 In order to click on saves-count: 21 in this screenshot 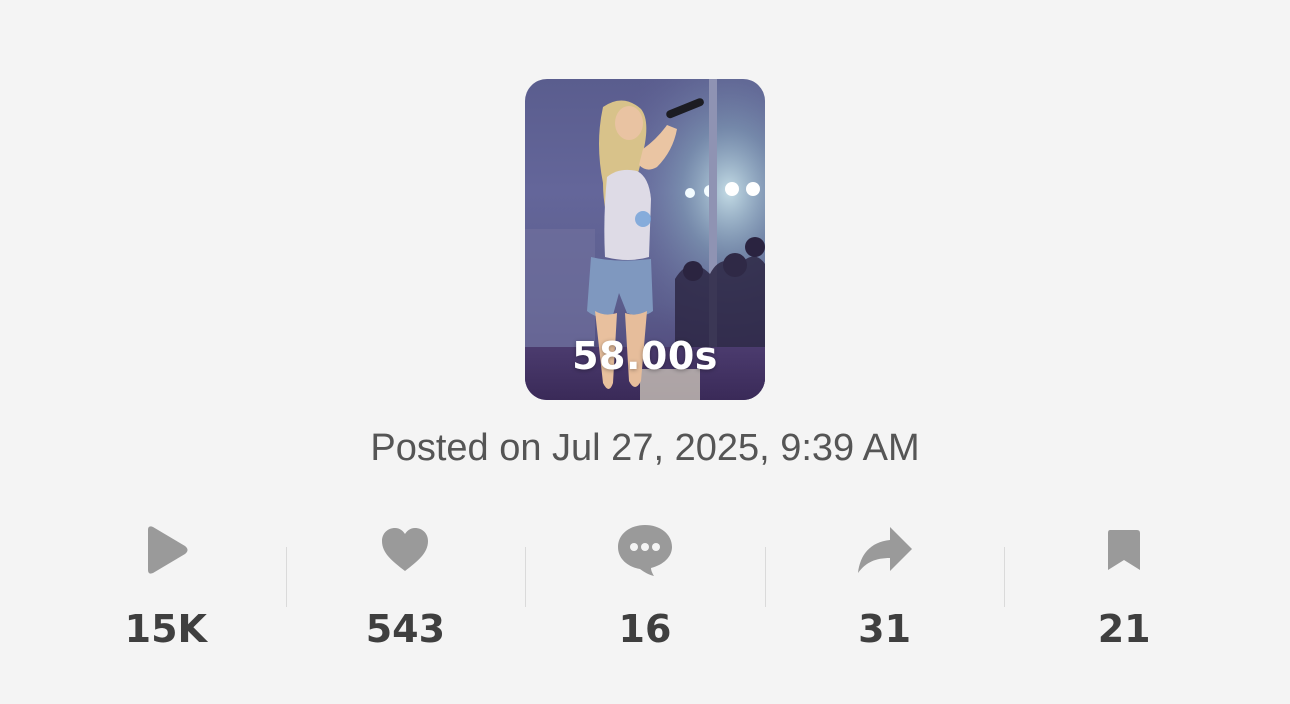, I will do `click(1124, 629)`.